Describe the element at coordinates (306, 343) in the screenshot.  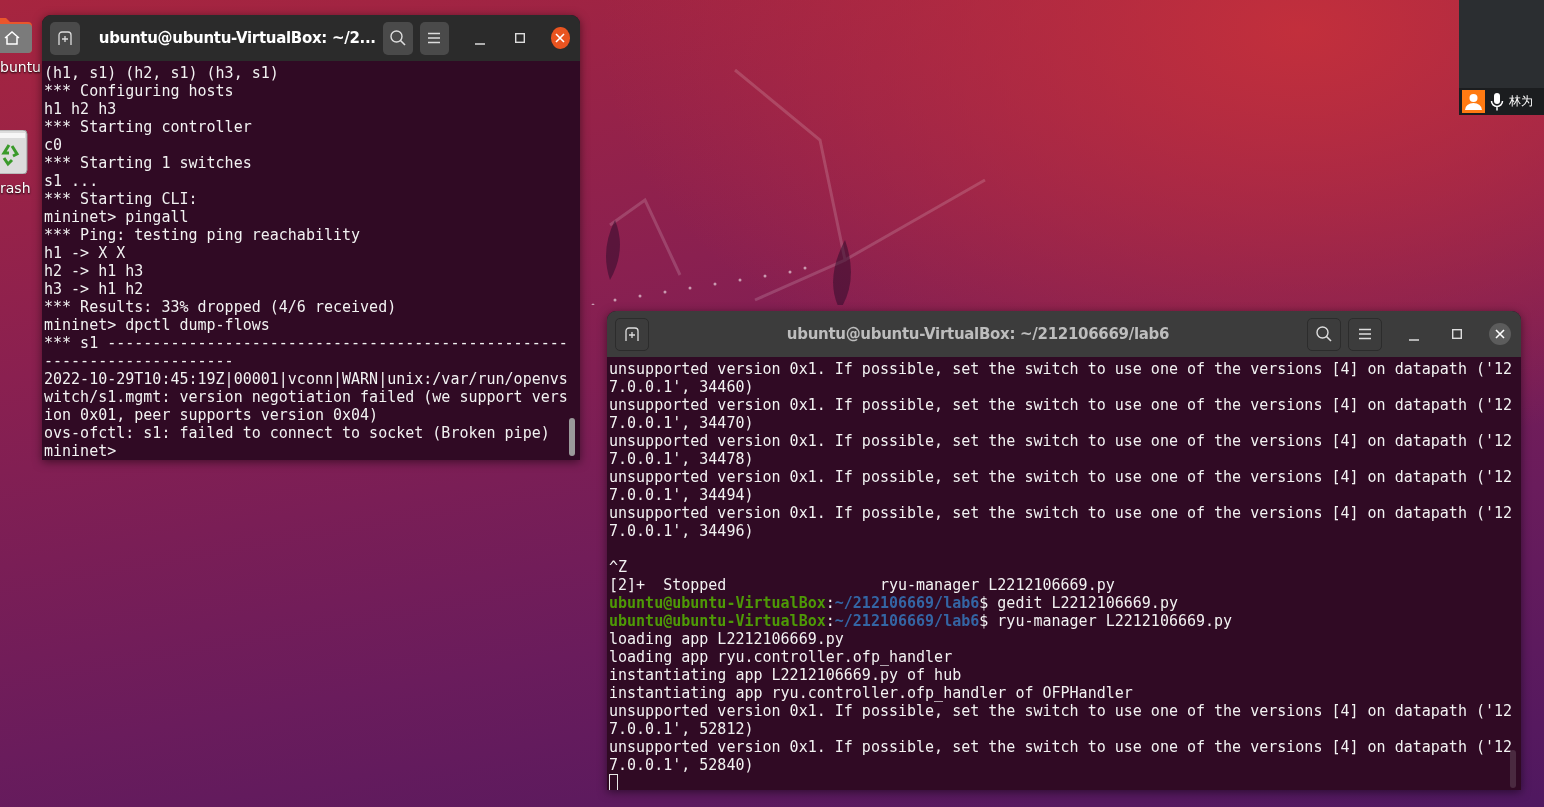
I see `terminal-line: *** s1 ---------------------------------------------------` at that location.